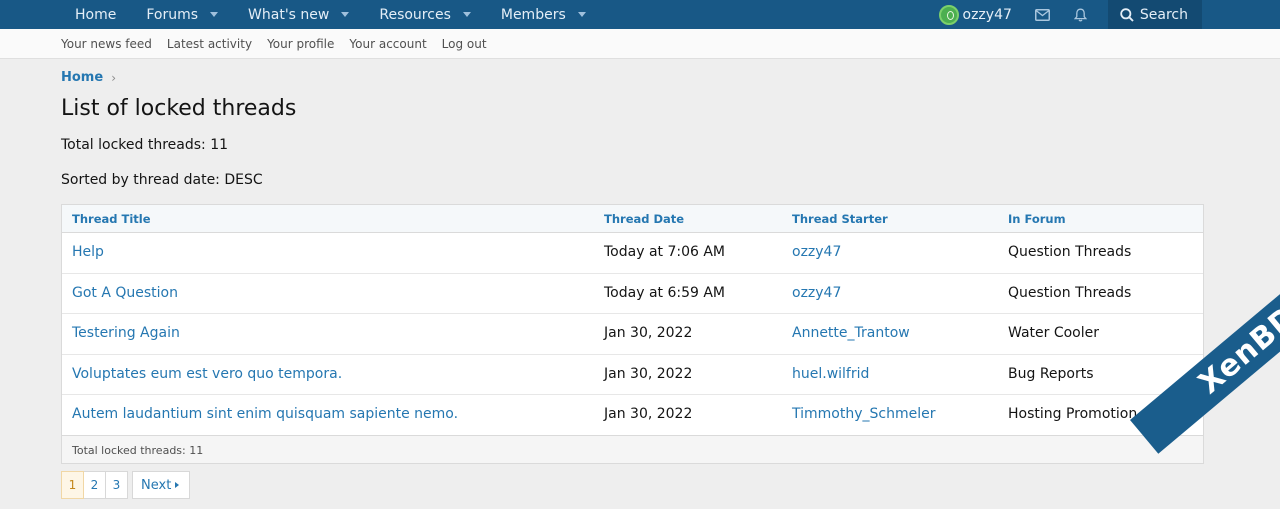 The width and height of the screenshot is (1280, 509). Describe the element at coordinates (1037, 219) in the screenshot. I see `header-in-forum: In Forum` at that location.